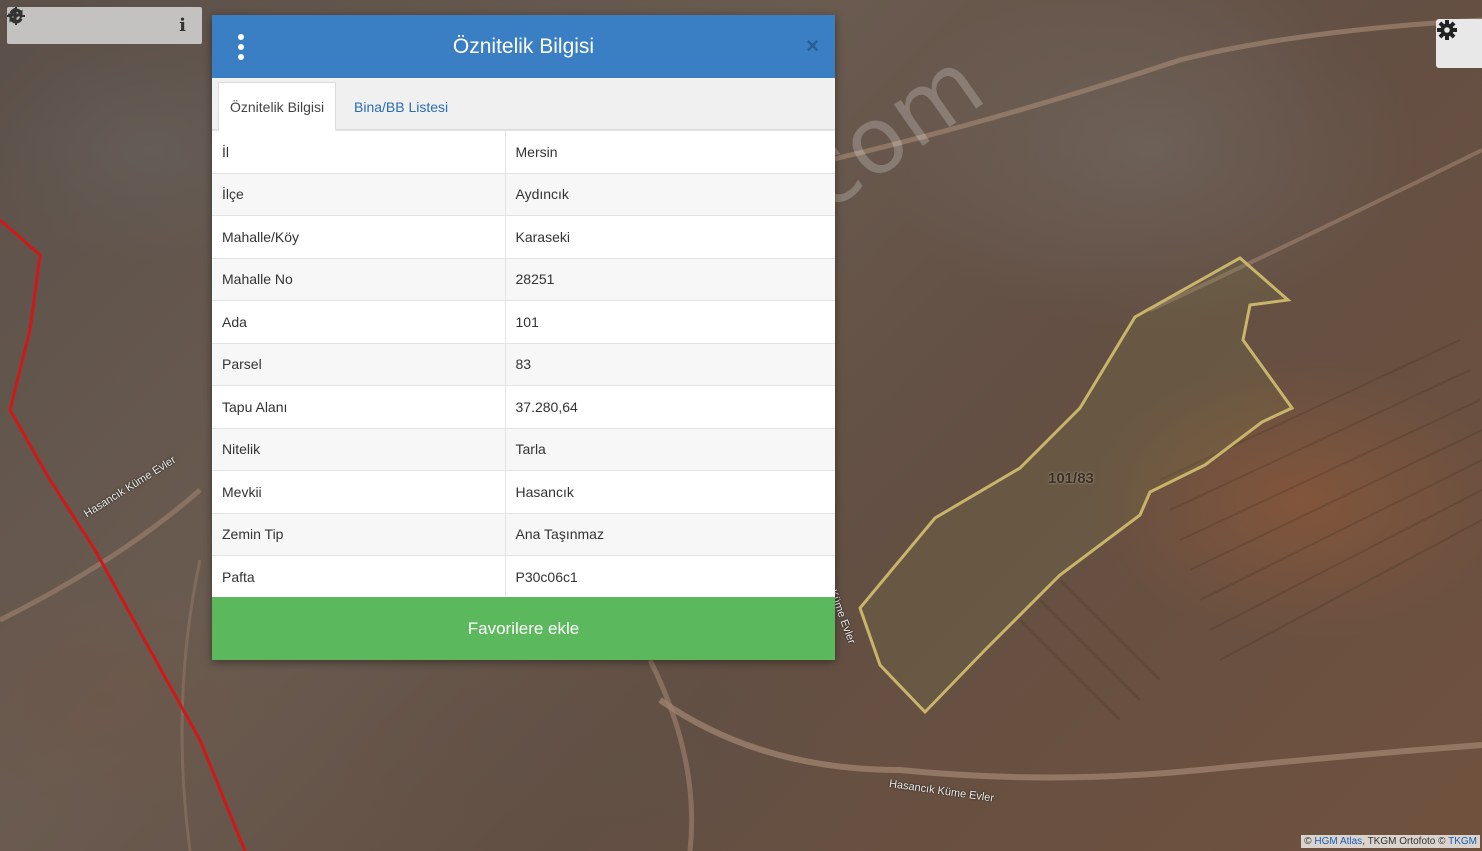 The image size is (1482, 851). I want to click on table-row: İl Mersin, so click(523, 151).